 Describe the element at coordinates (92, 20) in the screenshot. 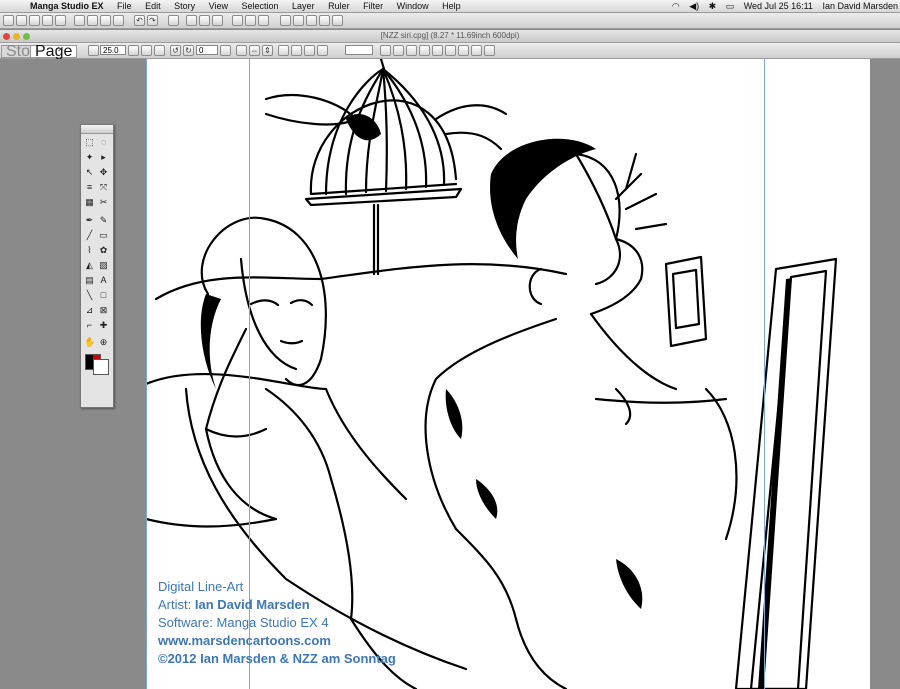

I see `copy-icon` at that location.